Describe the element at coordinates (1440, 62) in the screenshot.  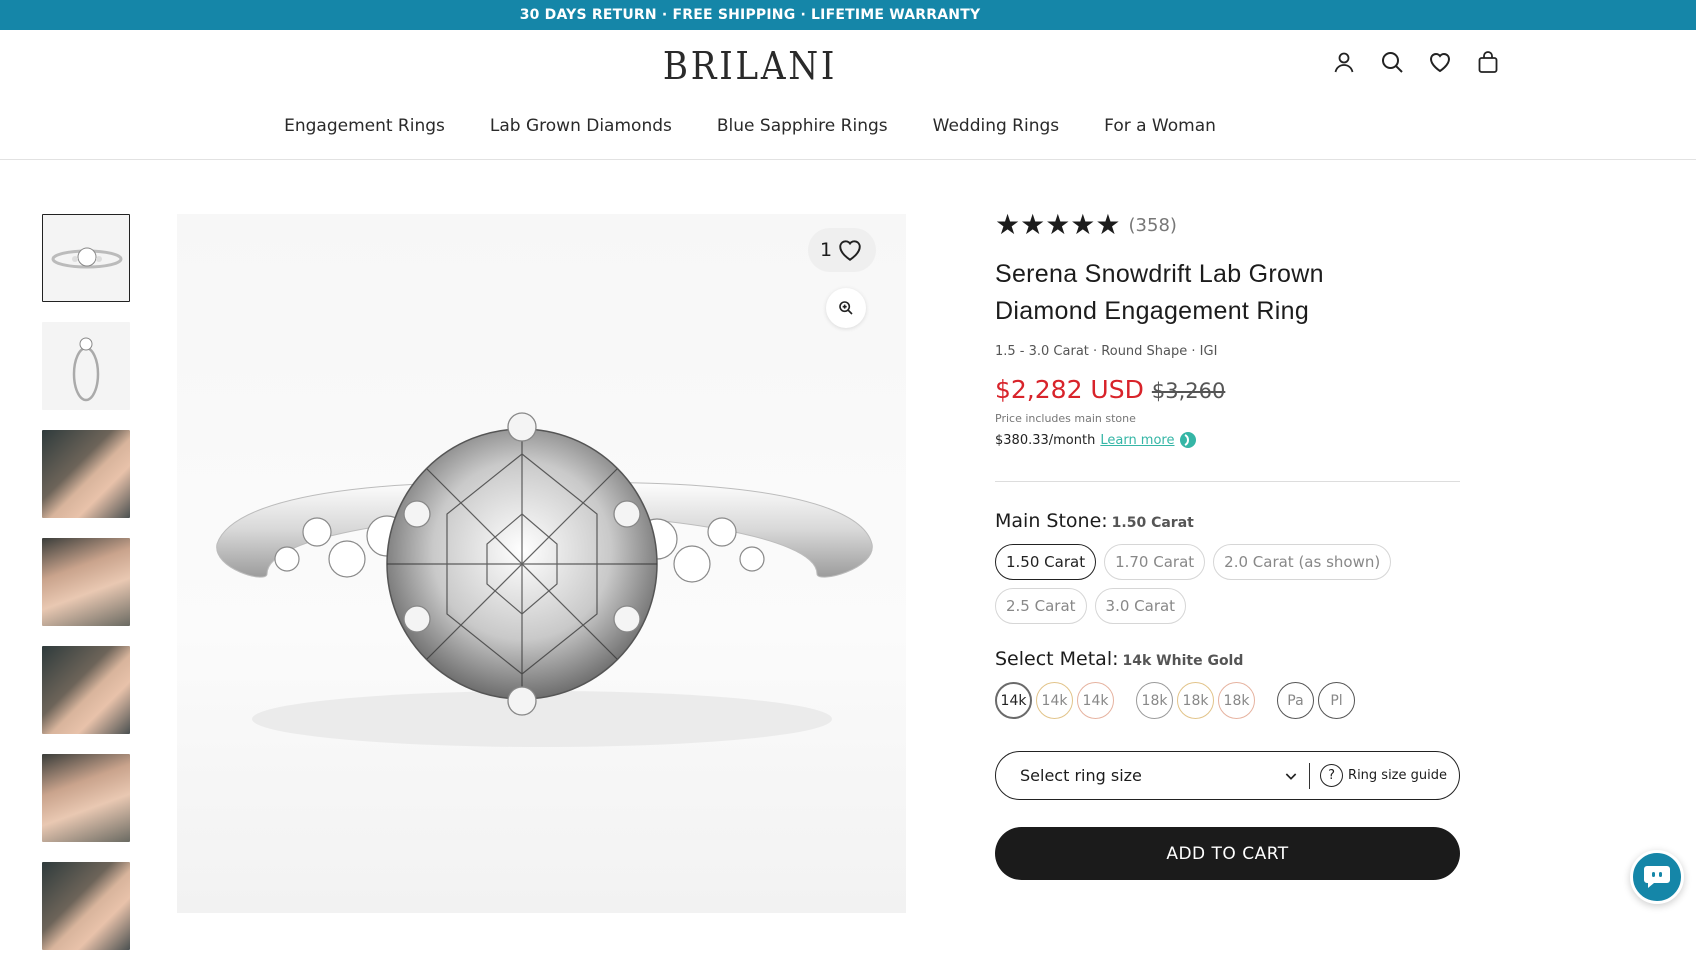
I see `wishlist-icon` at that location.